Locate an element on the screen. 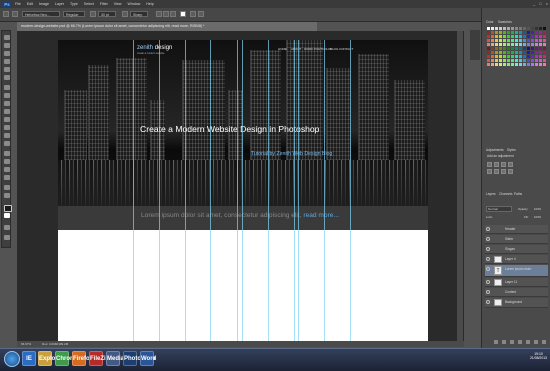 This screenshot has height=371, width=550. menu-file: File is located at coordinates (18, 4).